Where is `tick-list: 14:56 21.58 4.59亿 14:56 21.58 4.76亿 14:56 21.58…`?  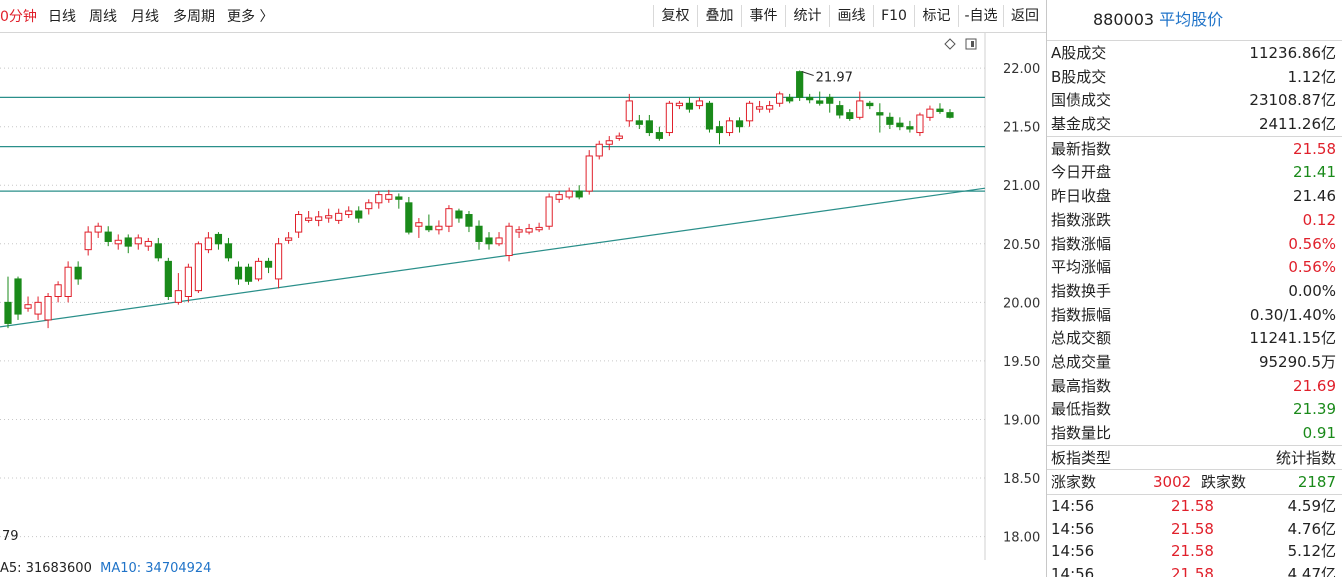 tick-list: 14:56 21.58 4.59亿 14:56 21.58 4.76亿 14:56 21.58… is located at coordinates (1194, 536).